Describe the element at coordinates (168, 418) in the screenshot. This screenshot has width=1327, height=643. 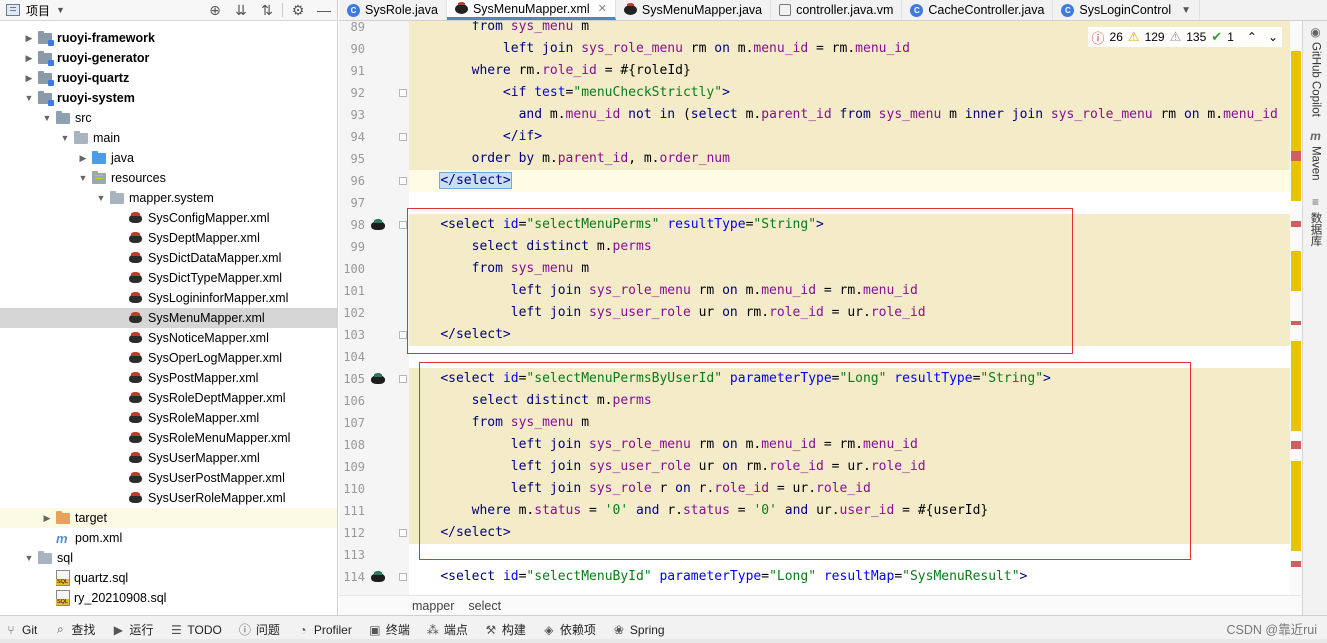
I see `tree-item: SysRoleMapper.xml` at that location.